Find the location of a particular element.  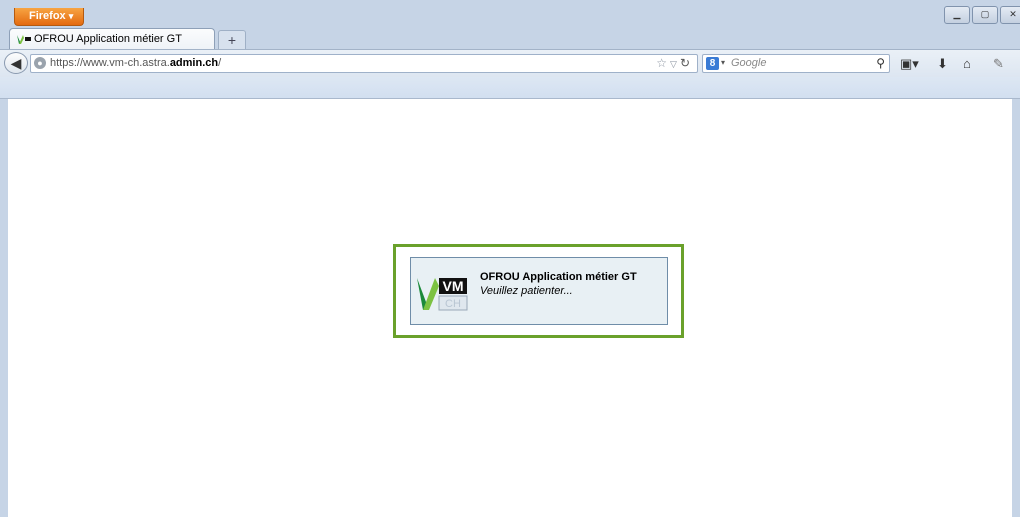

new-tab-button: + is located at coordinates (232, 40).